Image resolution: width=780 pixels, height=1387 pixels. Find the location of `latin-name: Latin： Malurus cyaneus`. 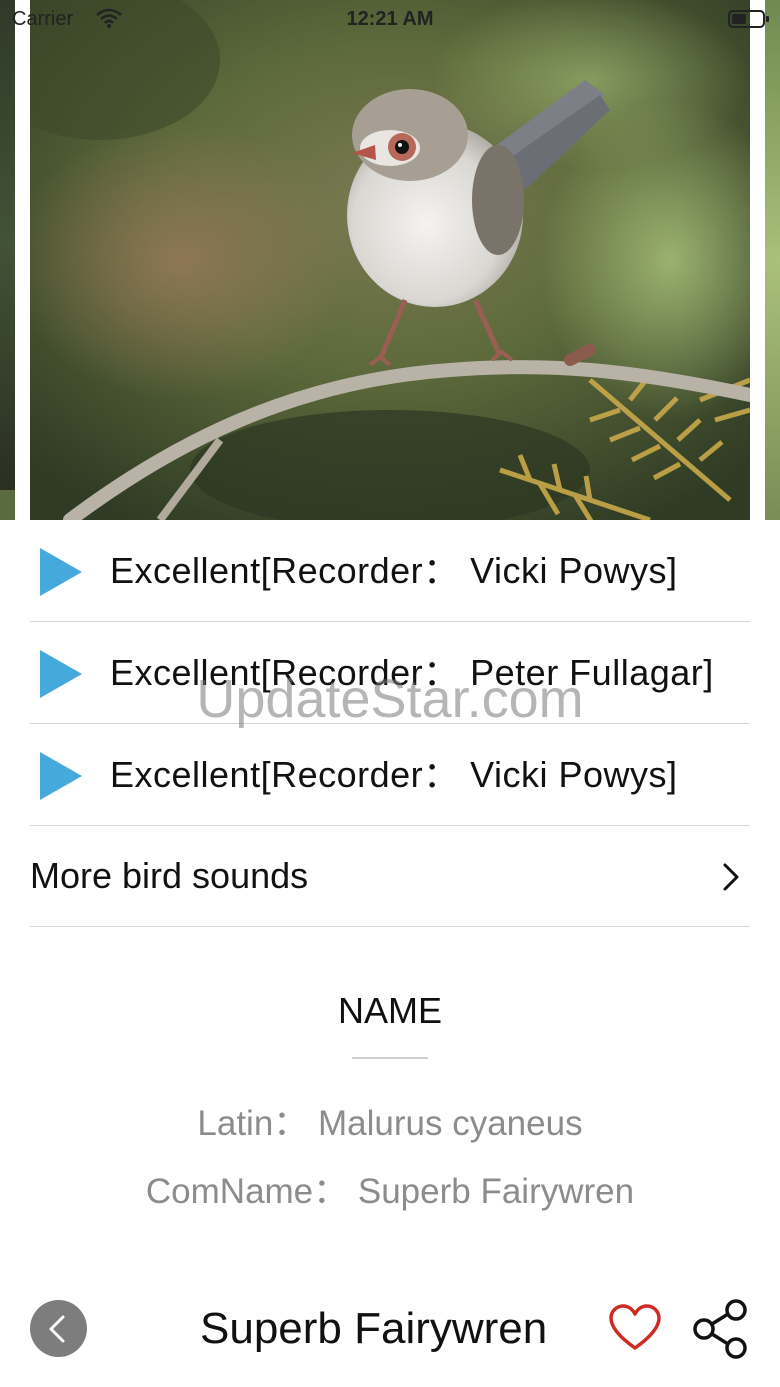

latin-name: Latin： Malurus cyaneus is located at coordinates (390, 1123).